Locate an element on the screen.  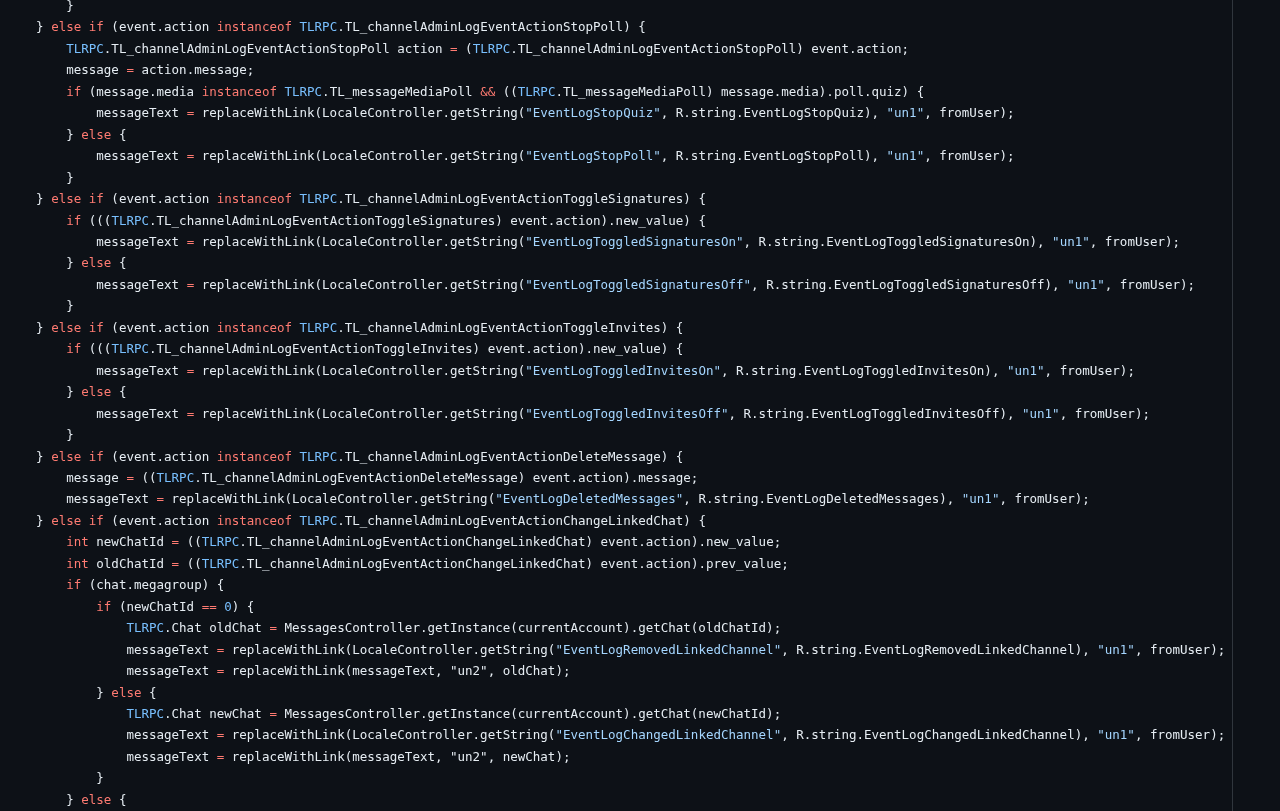
code-line: } else if (event.action instanceof TLRPC.TL_channelAdminLogEventActionDeleteMessage) { is located at coordinates (359, 456).